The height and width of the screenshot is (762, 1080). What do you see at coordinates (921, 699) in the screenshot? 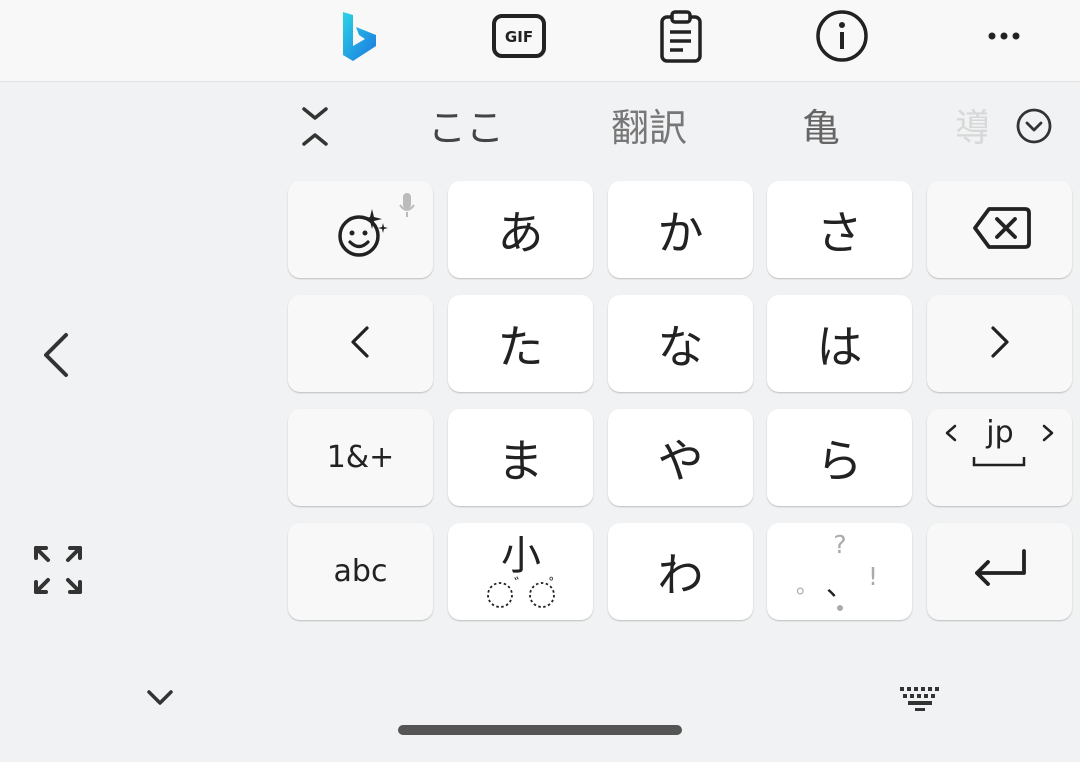
I see `keyboard-switch-icon` at bounding box center [921, 699].